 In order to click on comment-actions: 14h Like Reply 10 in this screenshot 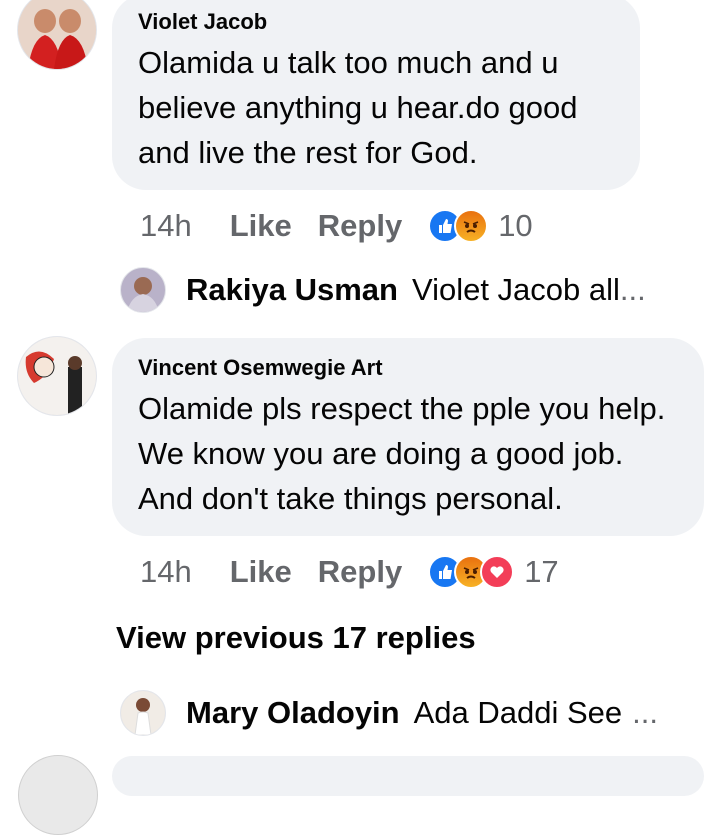, I will do `click(336, 226)`.